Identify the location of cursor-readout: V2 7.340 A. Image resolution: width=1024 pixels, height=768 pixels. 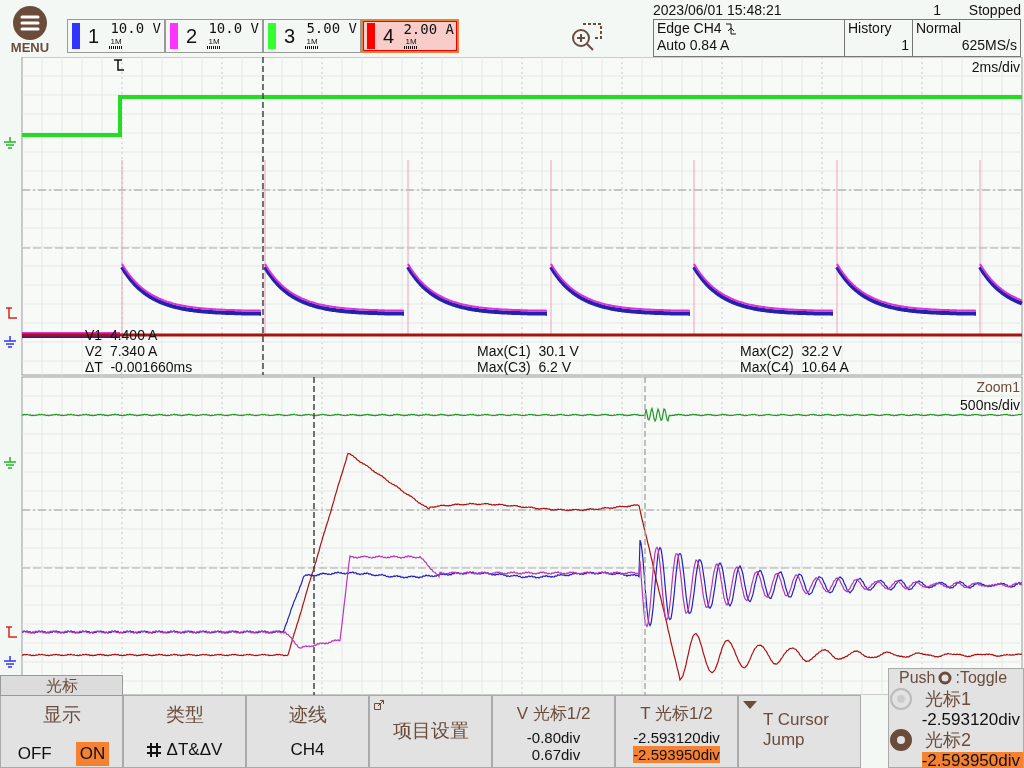
(121, 351).